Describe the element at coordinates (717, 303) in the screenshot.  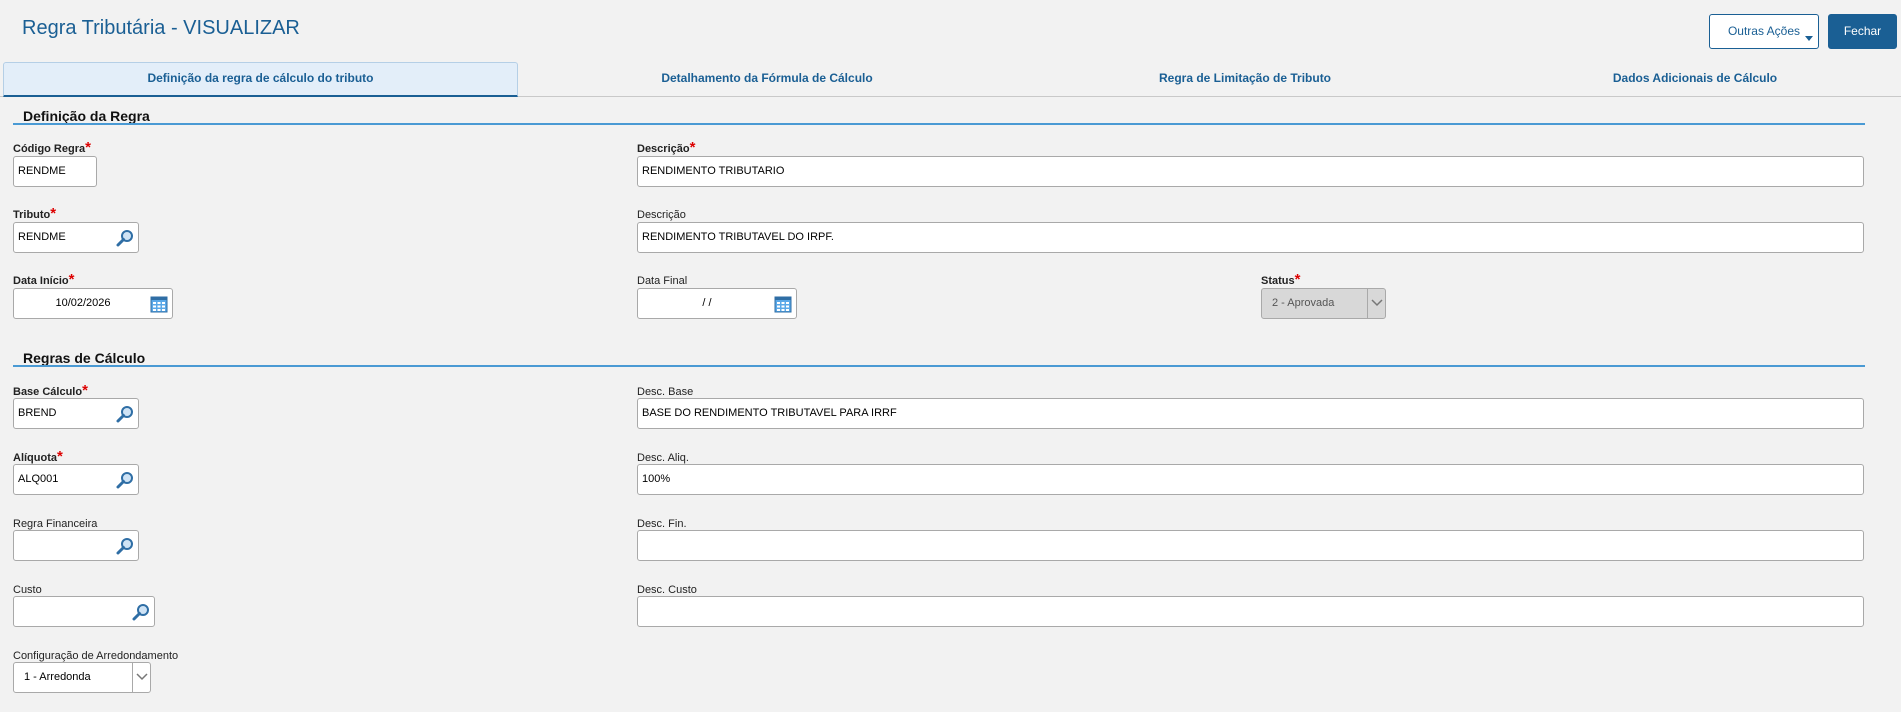
I see `data-final-field: / /` at that location.